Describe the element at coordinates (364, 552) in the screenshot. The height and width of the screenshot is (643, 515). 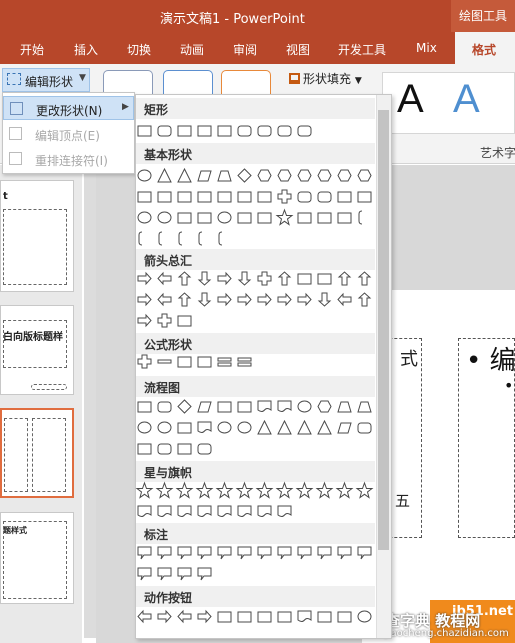
I see `shape-border-callout2-icon` at that location.